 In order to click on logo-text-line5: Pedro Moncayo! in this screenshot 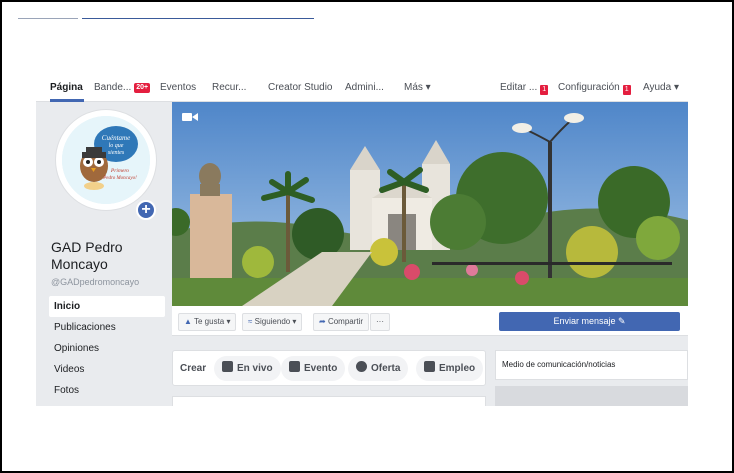, I will do `click(119, 178)`.